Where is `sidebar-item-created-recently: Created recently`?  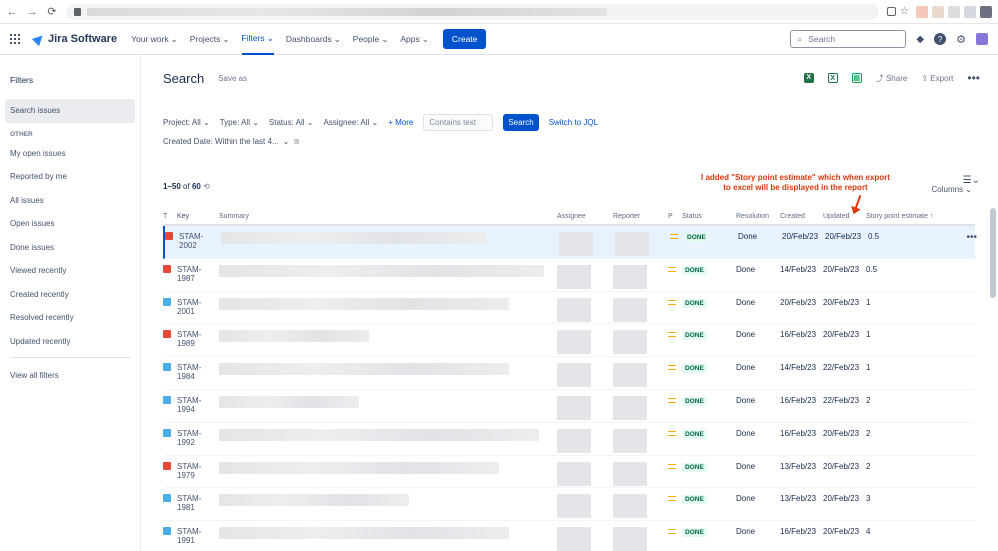 sidebar-item-created-recently: Created recently is located at coordinates (70, 295).